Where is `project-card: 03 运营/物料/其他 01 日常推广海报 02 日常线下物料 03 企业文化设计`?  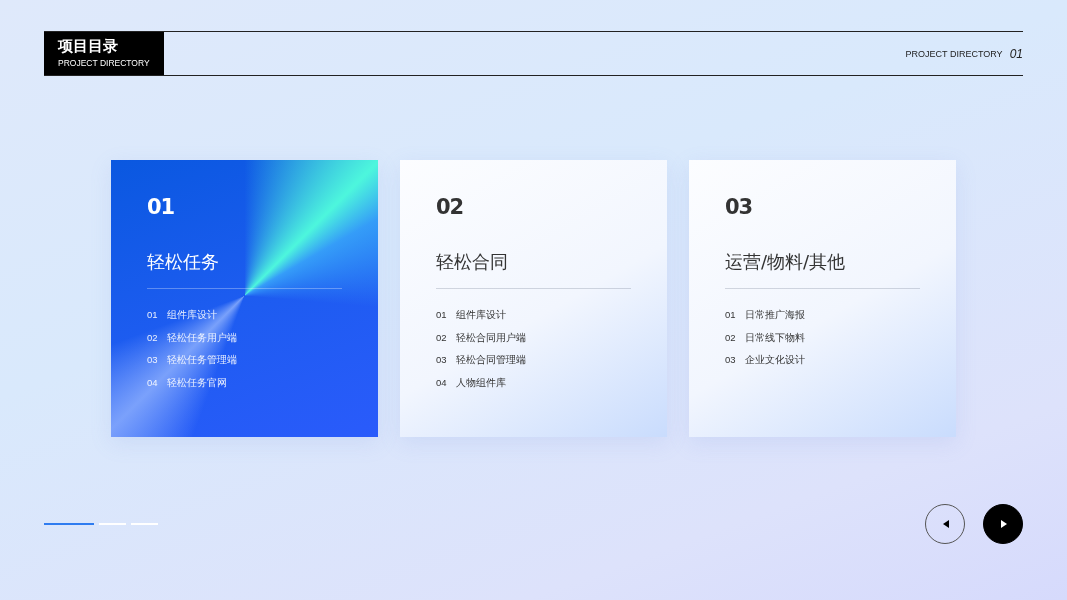 project-card: 03 运营/物料/其他 01 日常推广海报 02 日常线下物料 03 企业文化设计 is located at coordinates (822, 298).